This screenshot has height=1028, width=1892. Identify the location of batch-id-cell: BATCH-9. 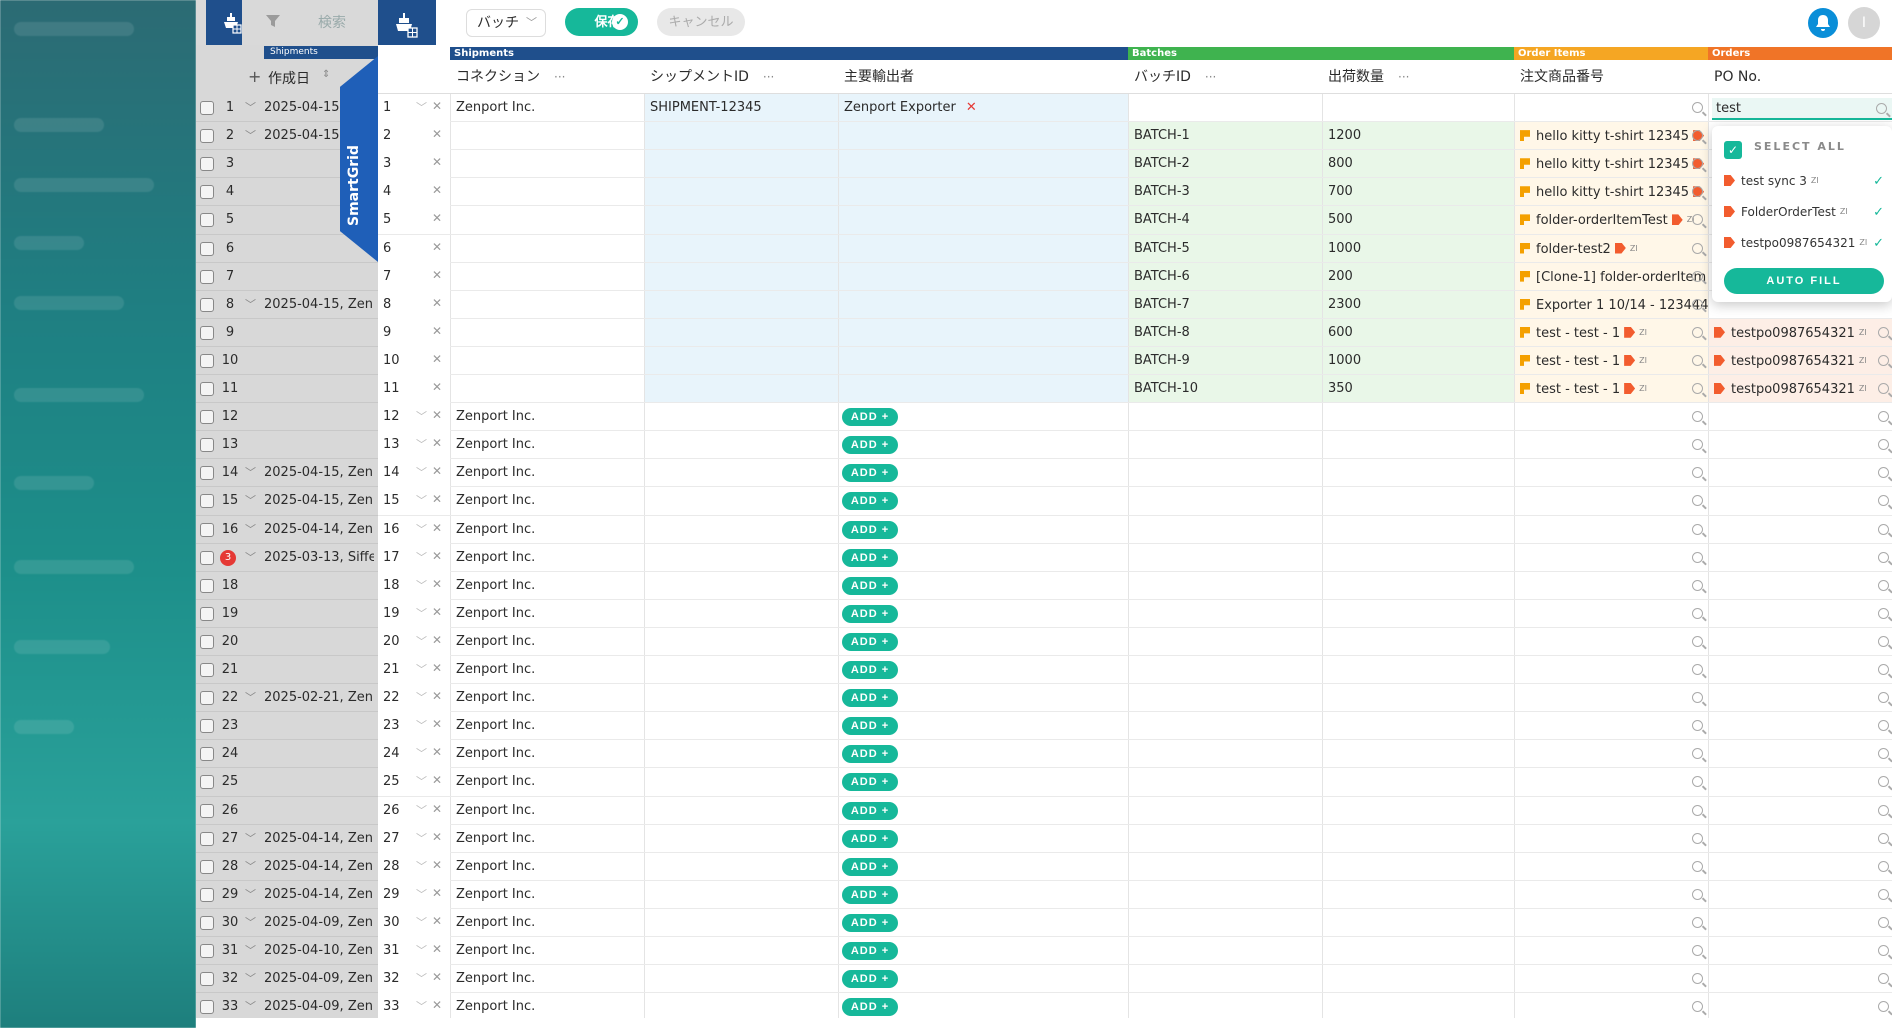
(1225, 361).